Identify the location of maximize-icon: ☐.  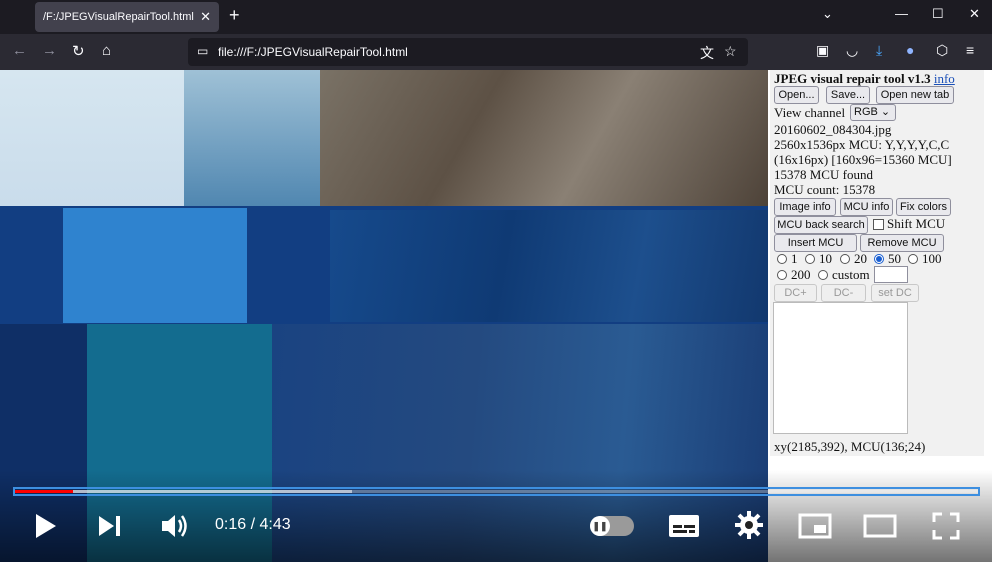
(938, 14).